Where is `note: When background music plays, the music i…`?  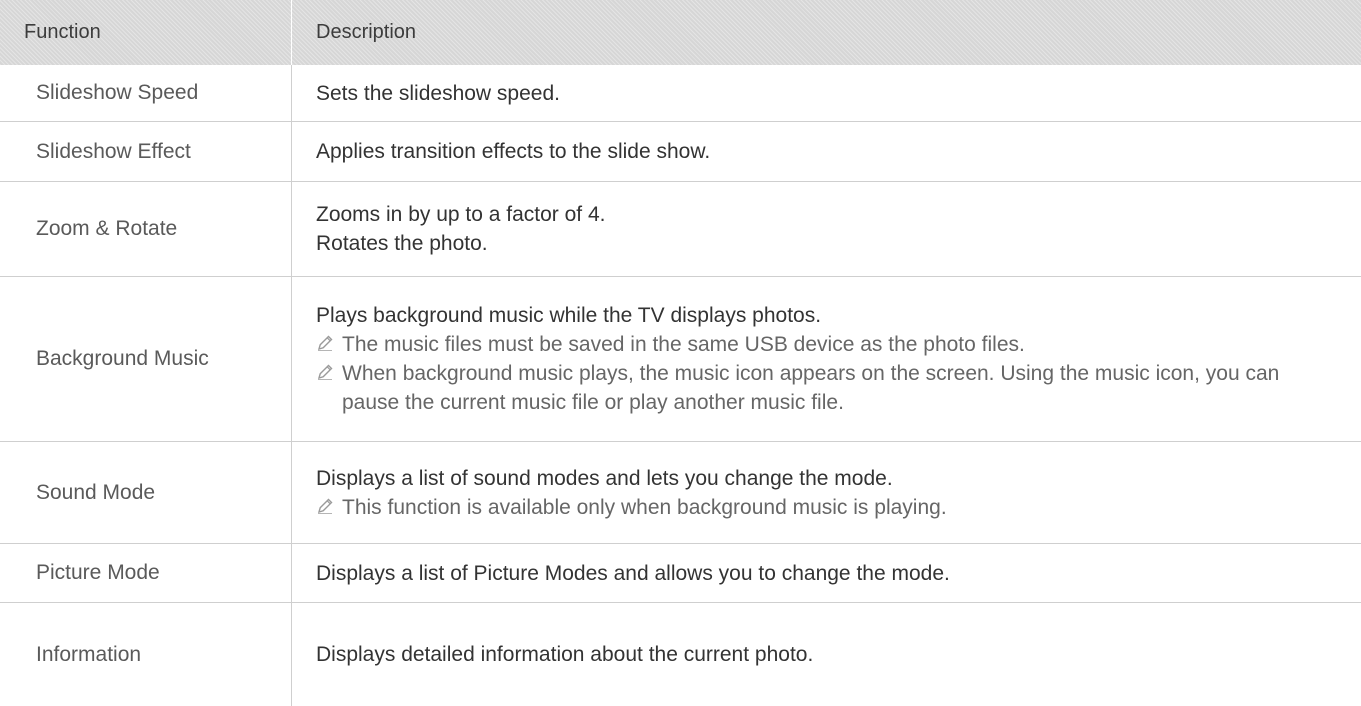 note: When background music plays, the music i… is located at coordinates (826, 388).